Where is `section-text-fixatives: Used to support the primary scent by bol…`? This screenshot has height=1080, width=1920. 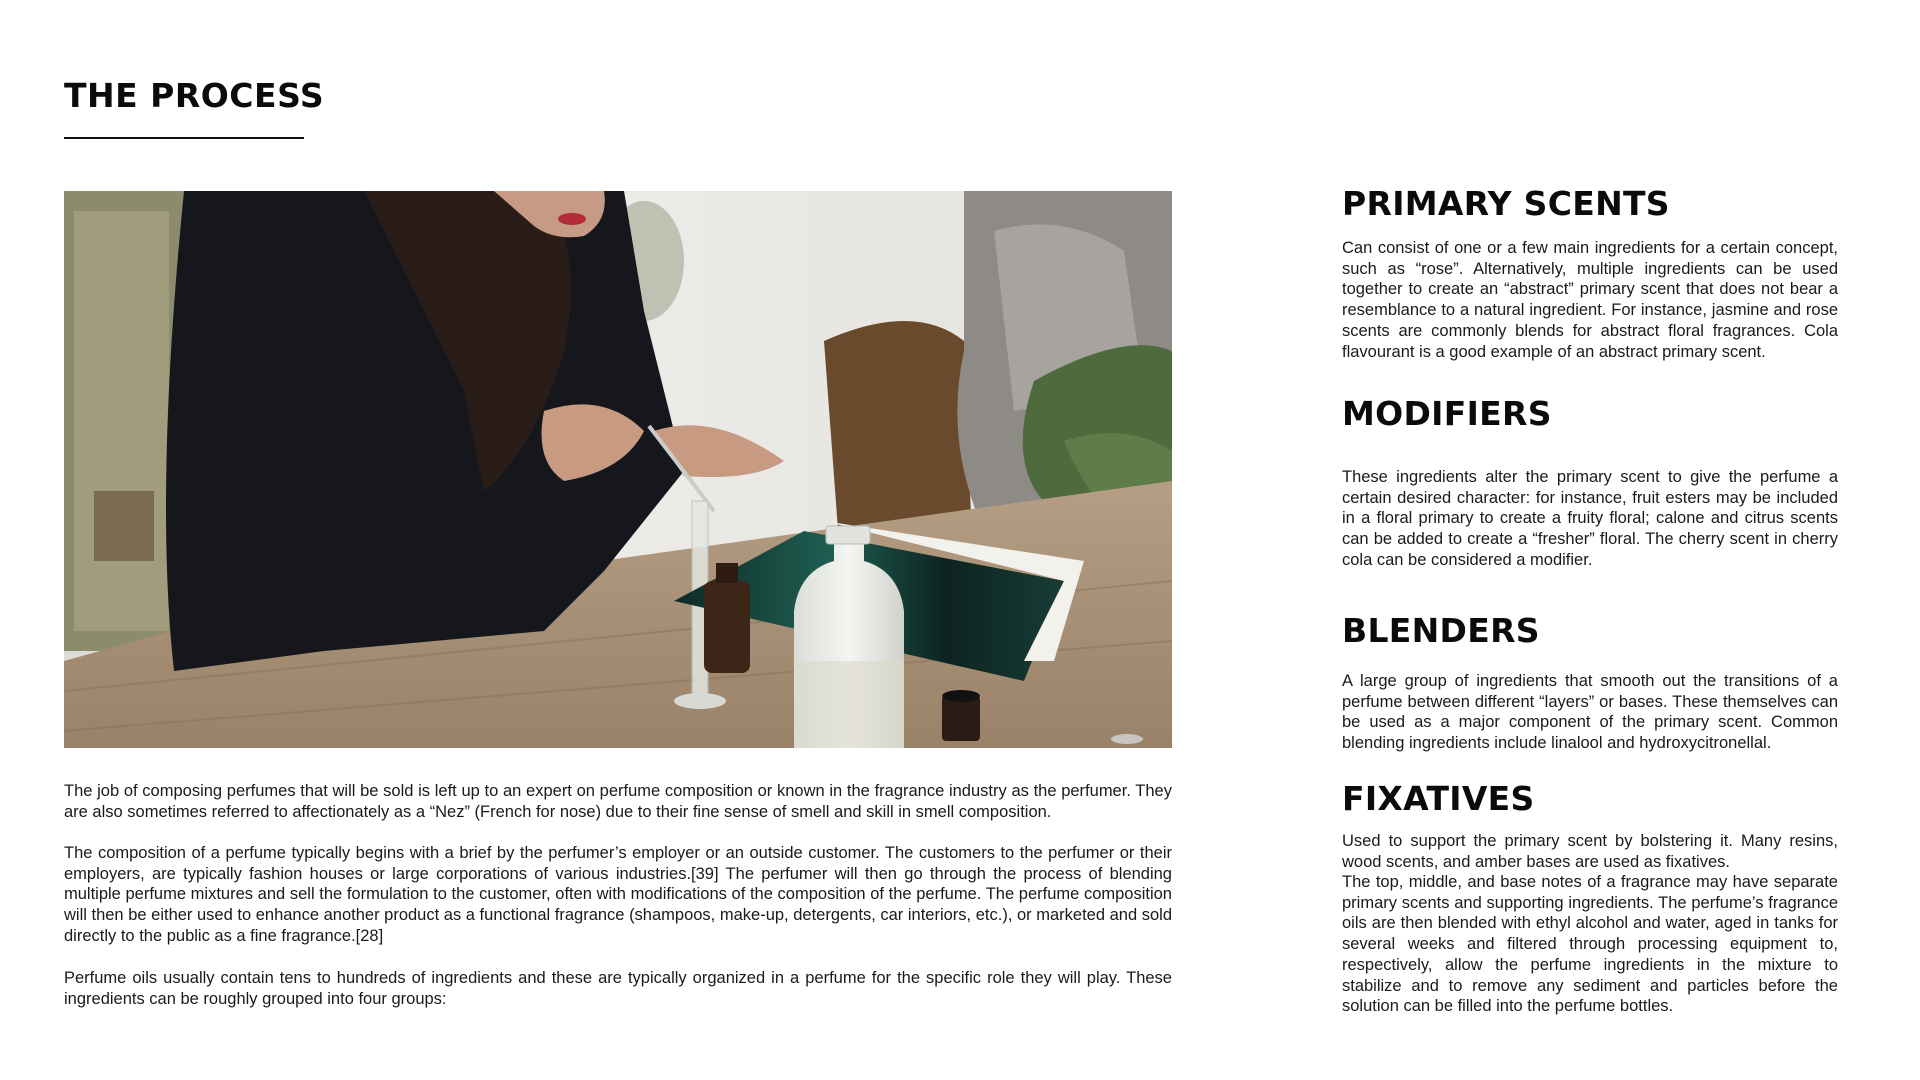 section-text-fixatives: Used to support the primary scent by bol… is located at coordinates (1590, 851).